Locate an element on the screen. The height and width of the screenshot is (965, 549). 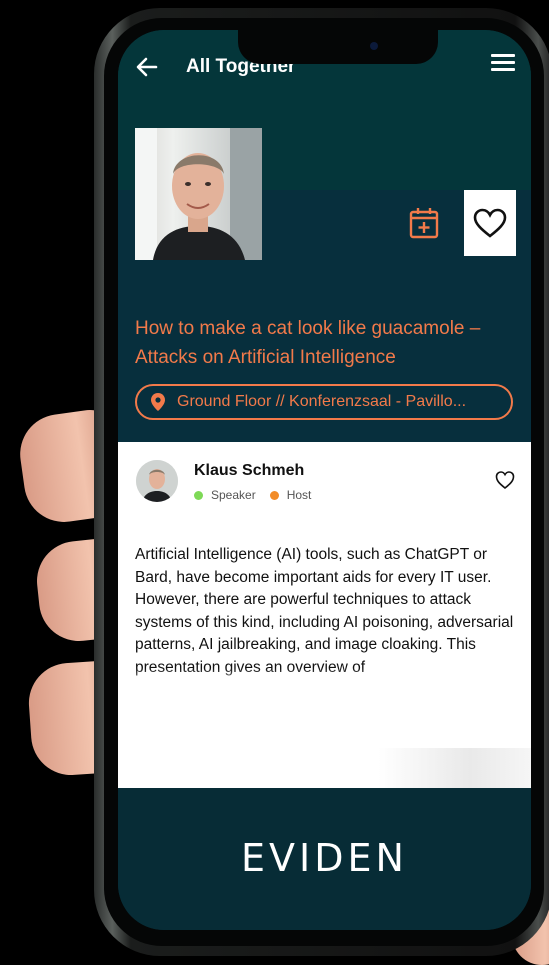
favorite-button is located at coordinates (490, 223).